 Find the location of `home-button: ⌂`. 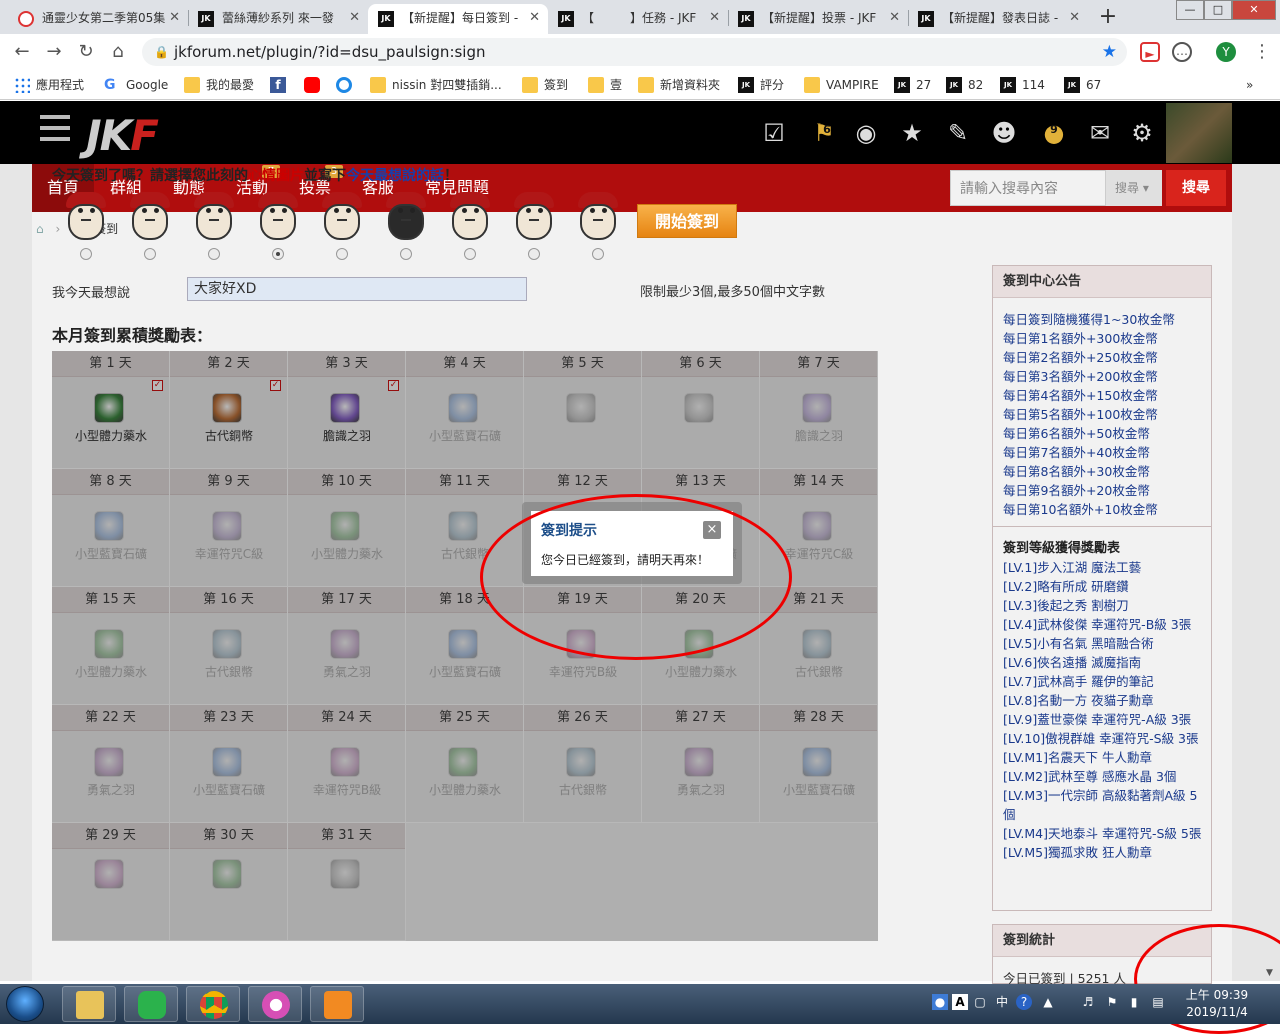

home-button: ⌂ is located at coordinates (118, 52).